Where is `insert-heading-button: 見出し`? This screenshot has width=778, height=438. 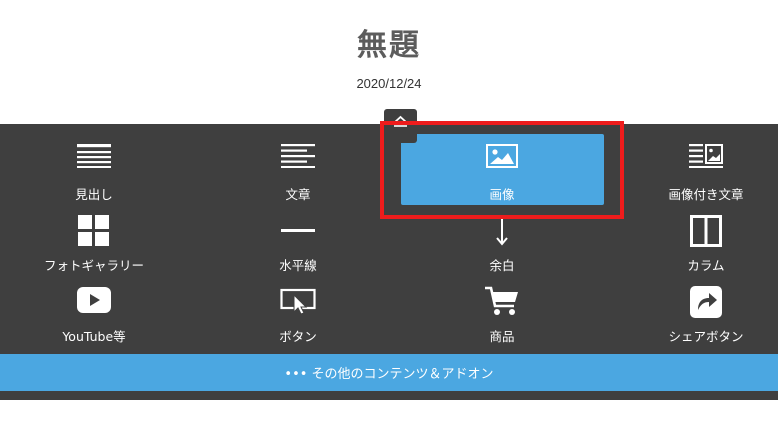 insert-heading-button: 見出し is located at coordinates (94, 173).